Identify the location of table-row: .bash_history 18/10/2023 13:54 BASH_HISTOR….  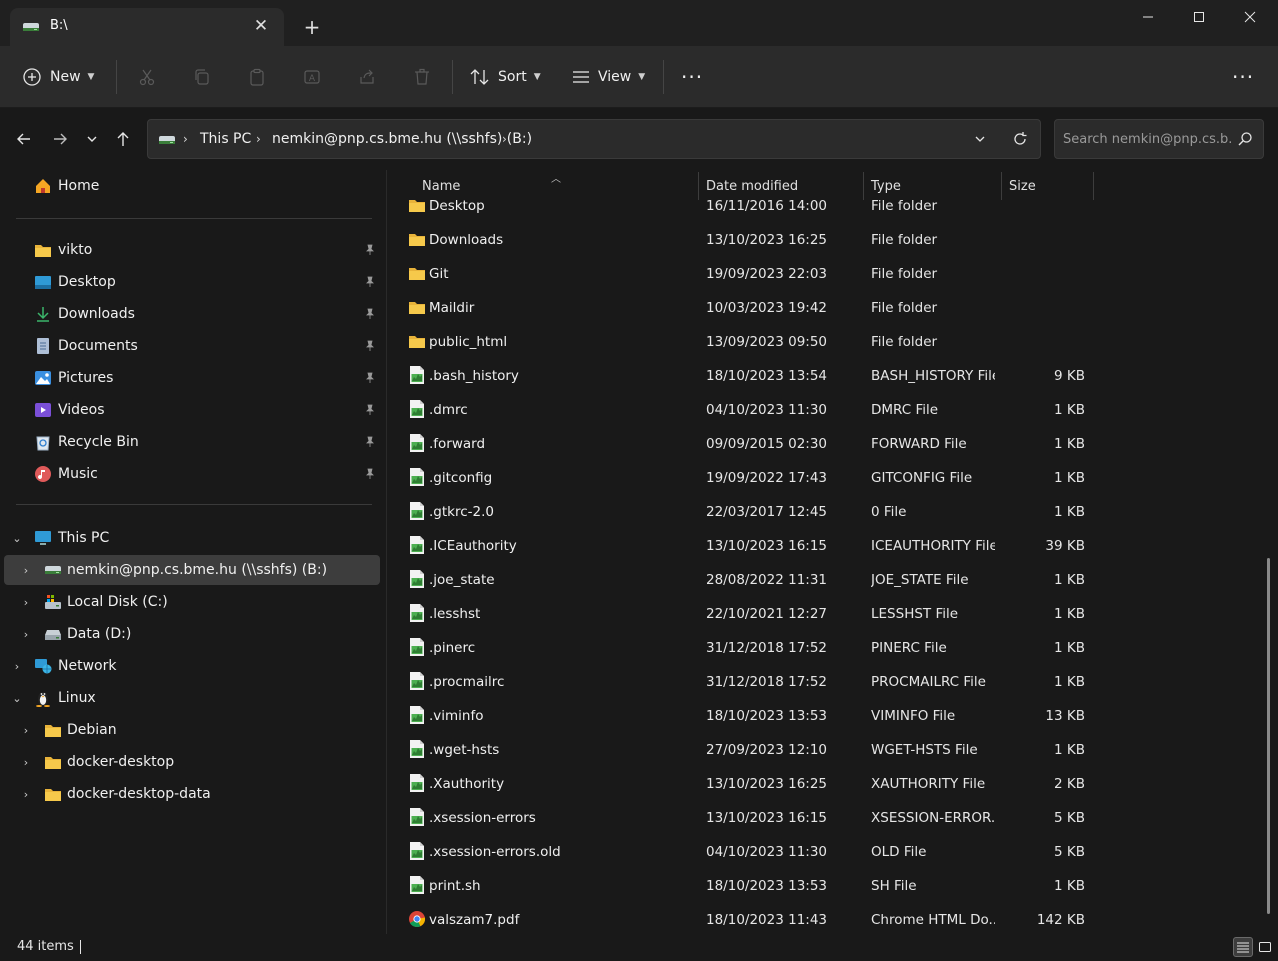
(822, 376).